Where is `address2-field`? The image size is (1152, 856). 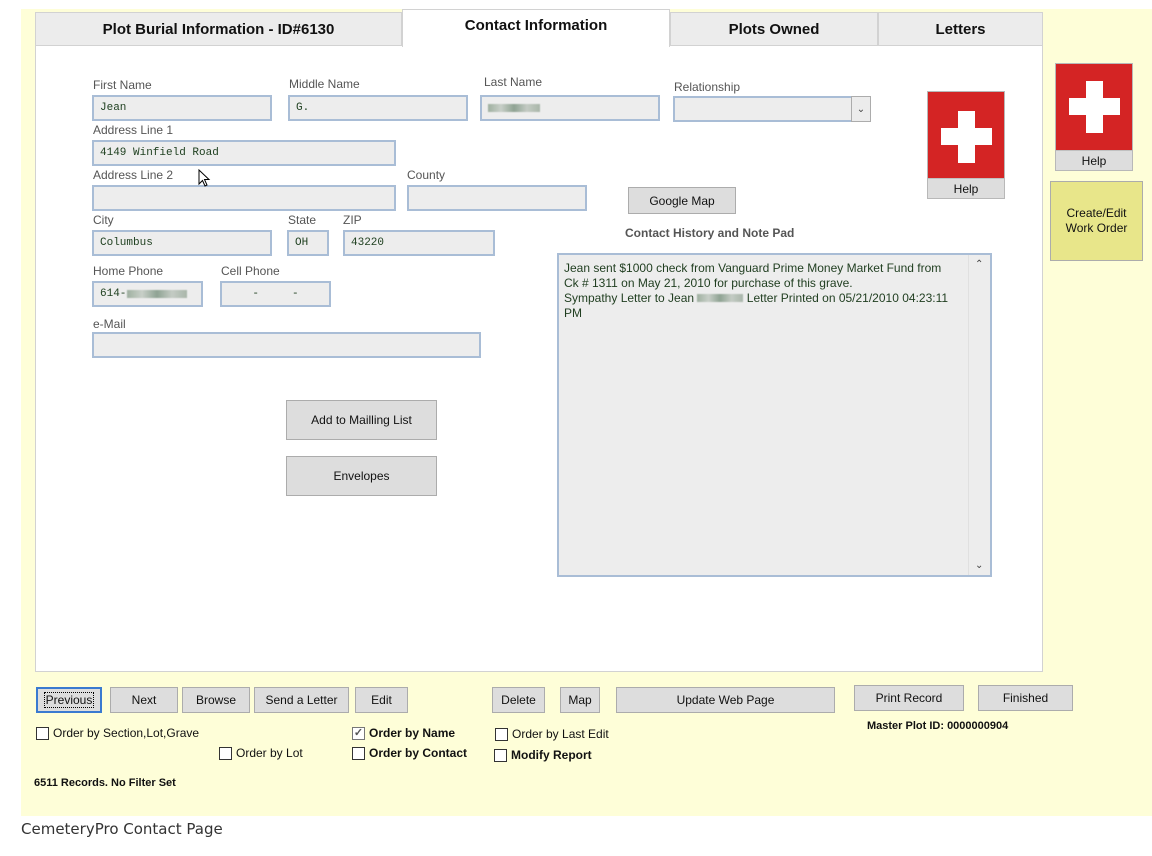
address2-field is located at coordinates (244, 198).